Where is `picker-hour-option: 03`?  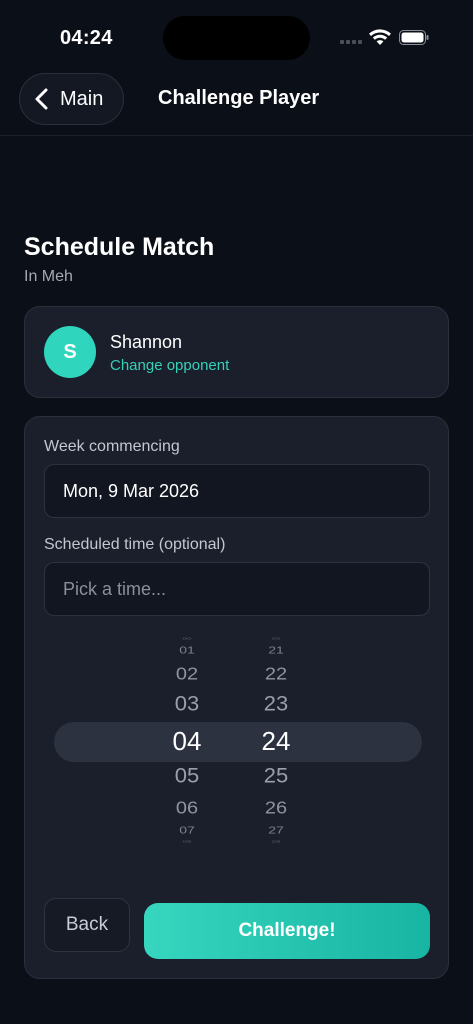
picker-hour-option: 03 is located at coordinates (187, 703).